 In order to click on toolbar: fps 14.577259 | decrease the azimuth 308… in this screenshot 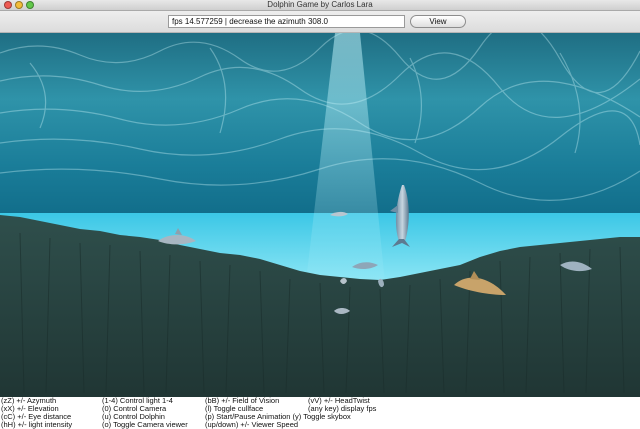, I will do `click(320, 22)`.